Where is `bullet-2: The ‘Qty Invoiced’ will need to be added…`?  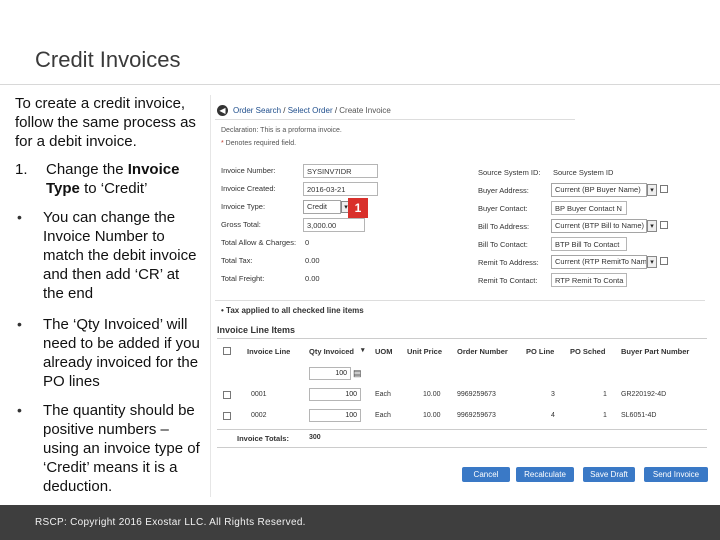 bullet-2: The ‘Qty Invoiced’ will need to be added… is located at coordinates (121, 353).